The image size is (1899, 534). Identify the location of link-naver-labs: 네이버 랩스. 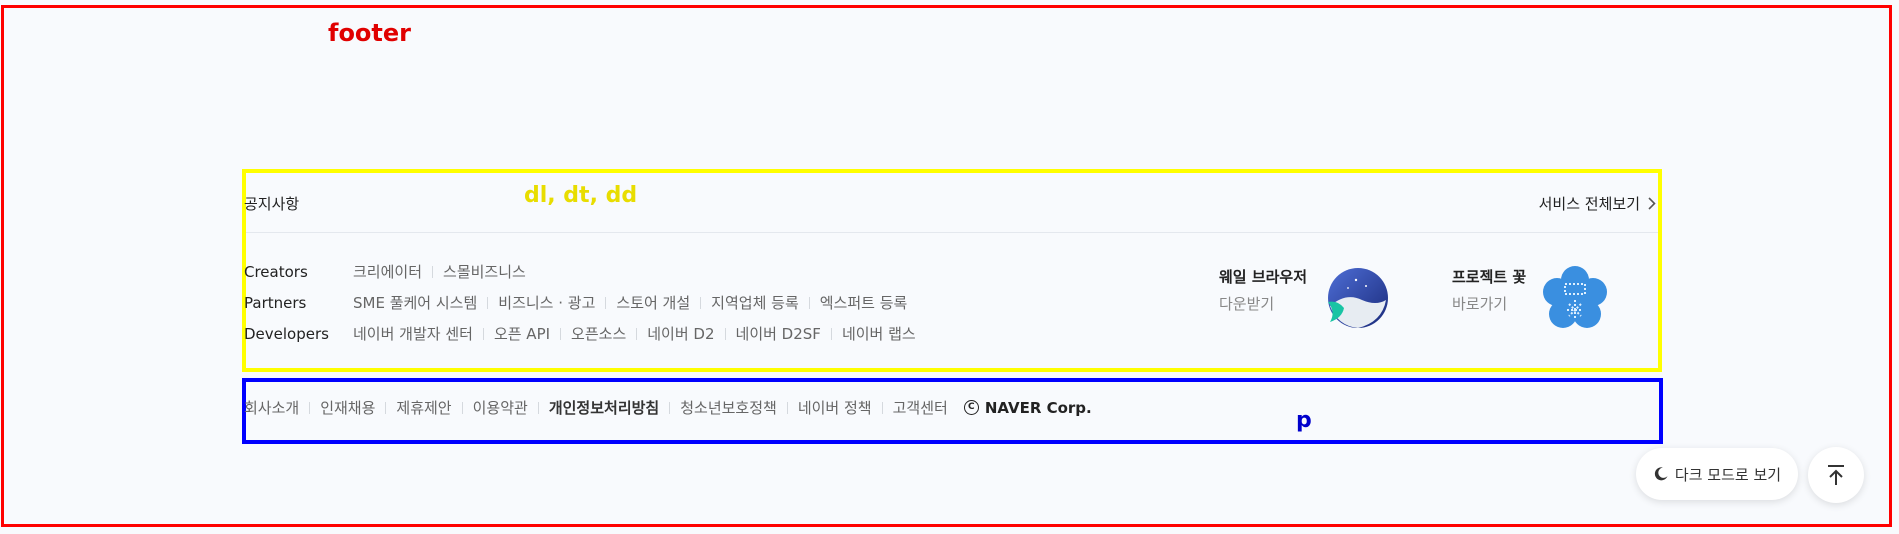
(879, 333).